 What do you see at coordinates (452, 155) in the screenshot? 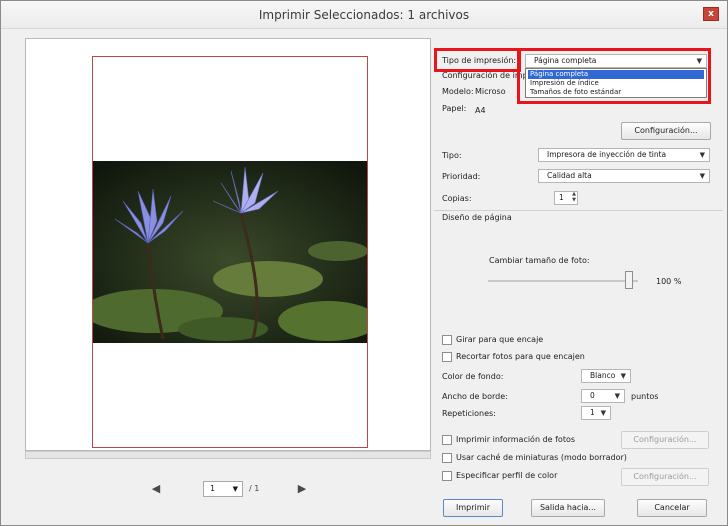
I see `type-label: Tipo:` at bounding box center [452, 155].